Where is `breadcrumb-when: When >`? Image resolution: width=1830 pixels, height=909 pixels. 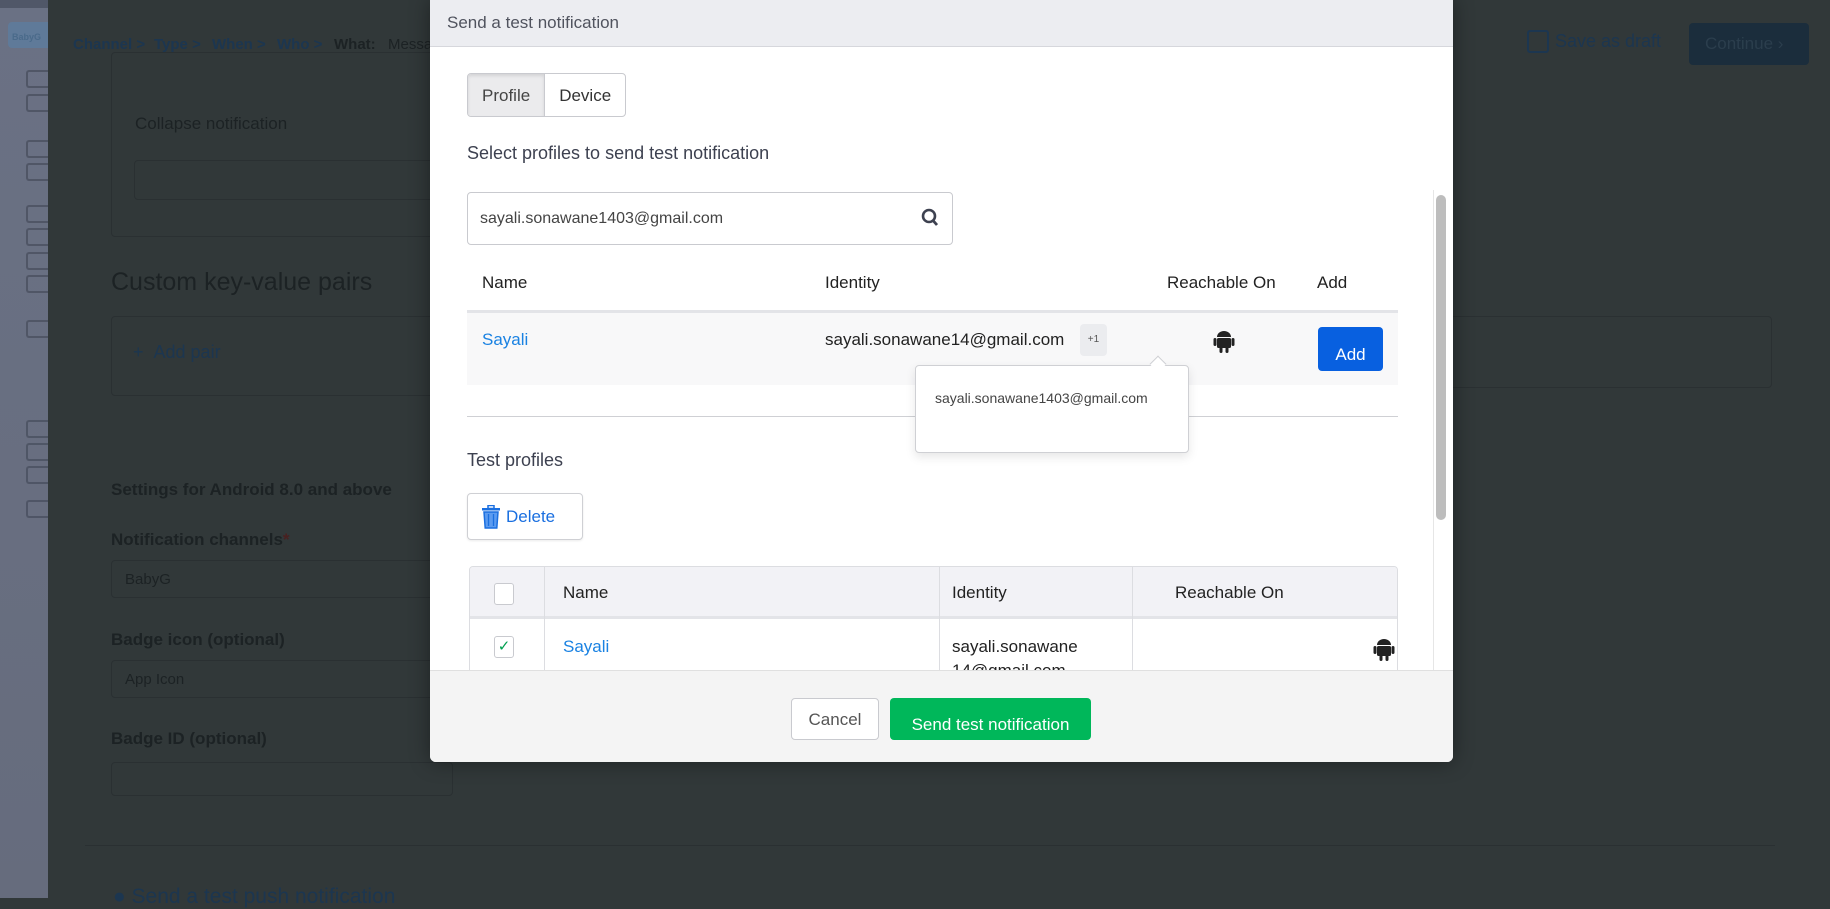
breadcrumb-when: When > is located at coordinates (239, 44).